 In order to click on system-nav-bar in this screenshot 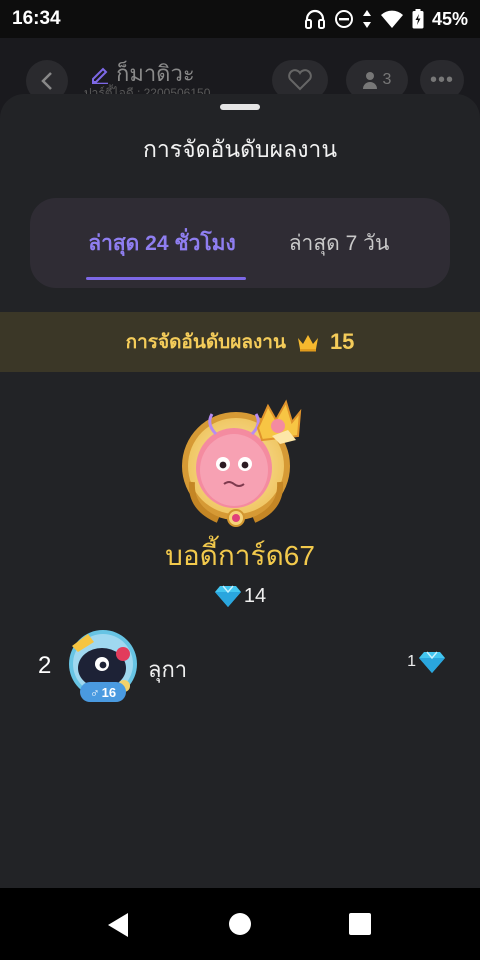, I will do `click(240, 924)`.